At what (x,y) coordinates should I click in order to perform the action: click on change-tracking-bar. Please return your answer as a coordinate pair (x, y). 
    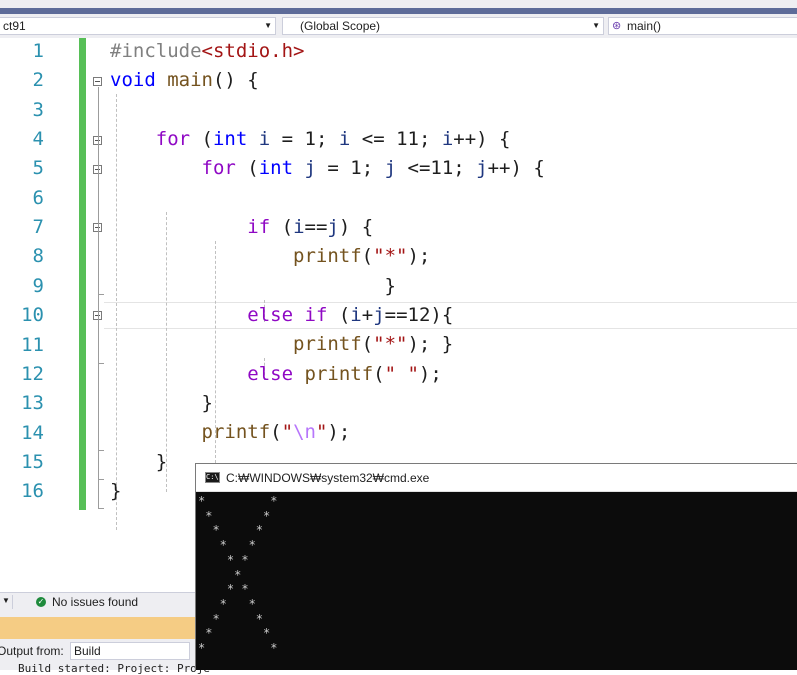
    Looking at the image, I should click on (82, 274).